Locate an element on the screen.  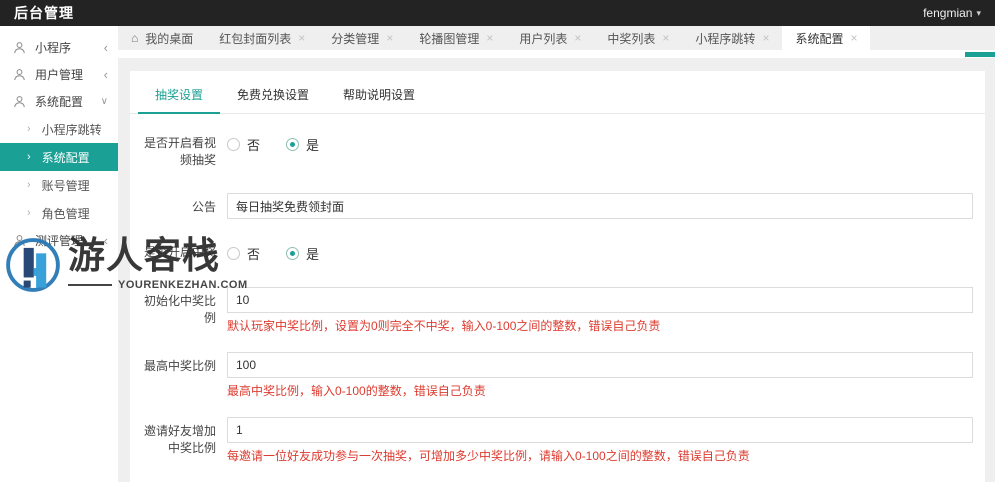
radio-video-no: 否 is located at coordinates (243, 144).